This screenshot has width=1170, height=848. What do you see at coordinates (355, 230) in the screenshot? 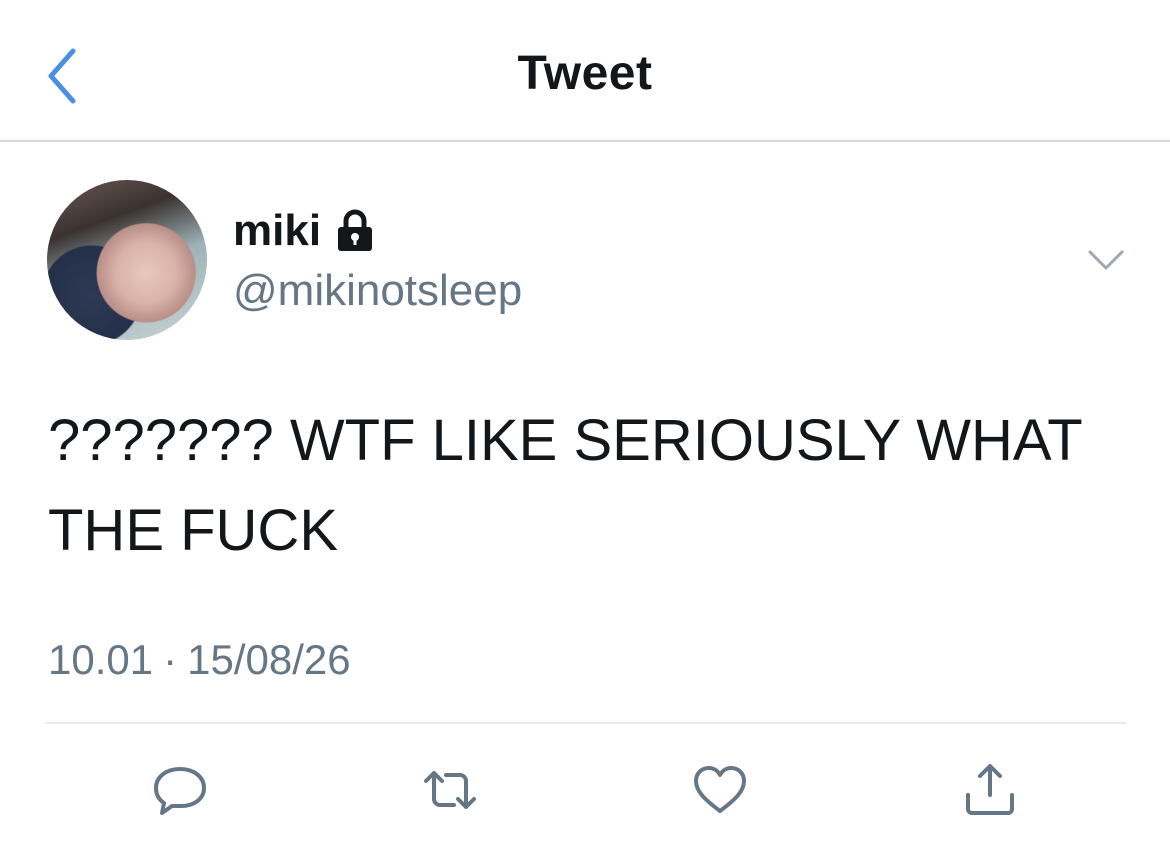
I see `lock-icon` at bounding box center [355, 230].